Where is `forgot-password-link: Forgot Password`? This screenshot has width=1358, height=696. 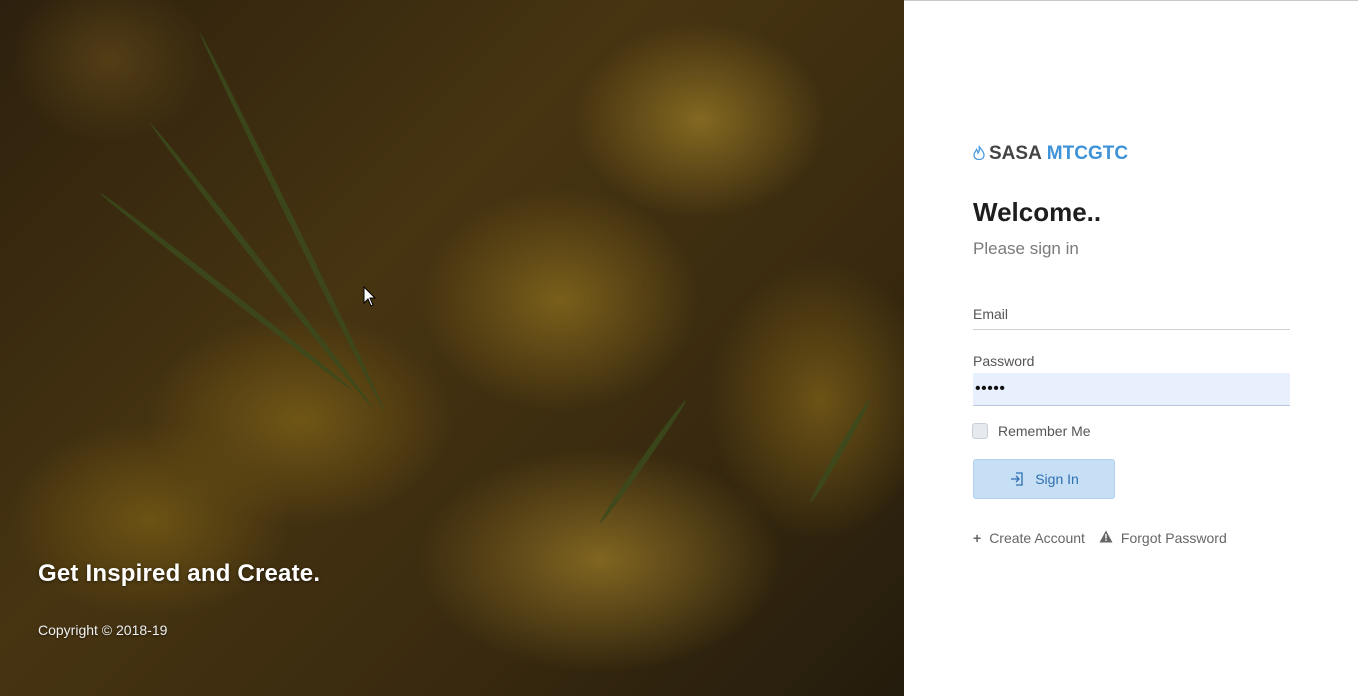
forgot-password-link: Forgot Password is located at coordinates (1163, 538).